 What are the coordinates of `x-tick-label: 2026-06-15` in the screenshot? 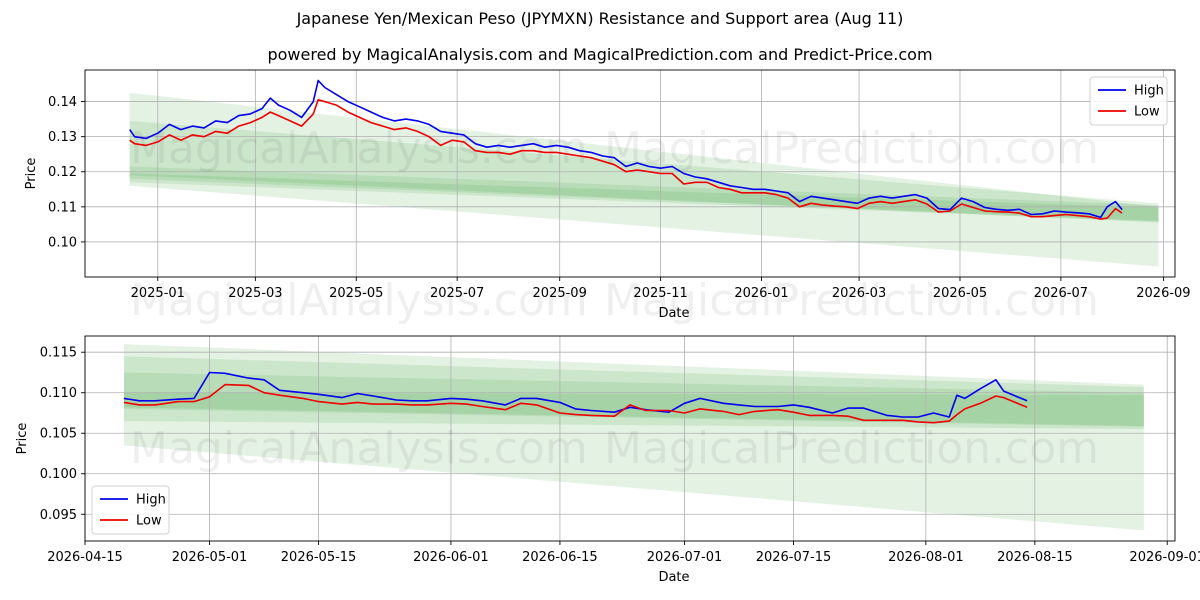 It's located at (560, 557).